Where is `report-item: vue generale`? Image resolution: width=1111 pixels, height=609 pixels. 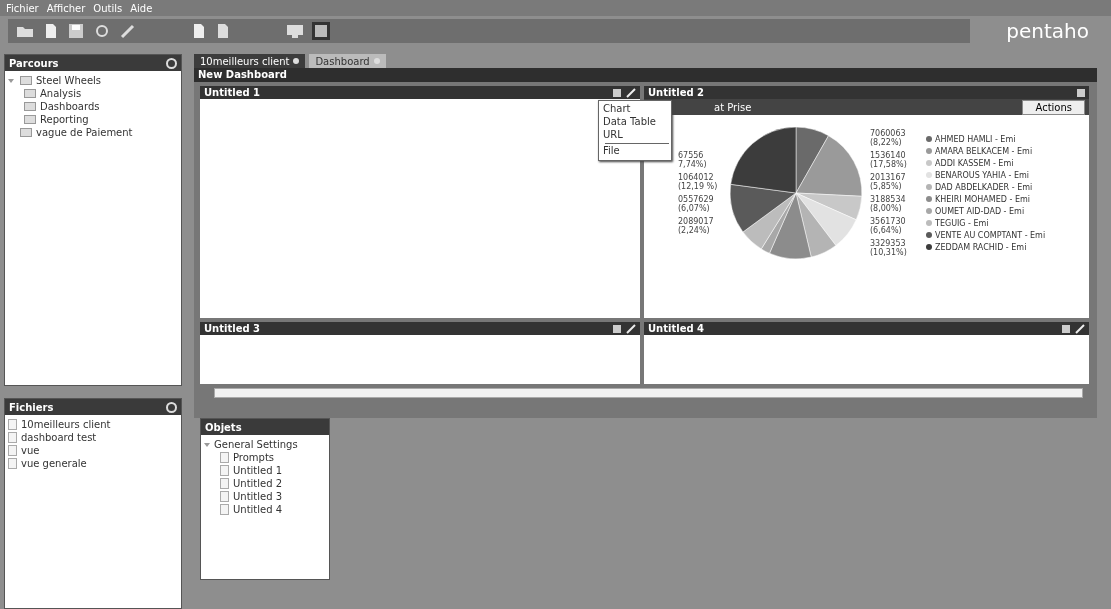
report-item: vue generale is located at coordinates (93, 463).